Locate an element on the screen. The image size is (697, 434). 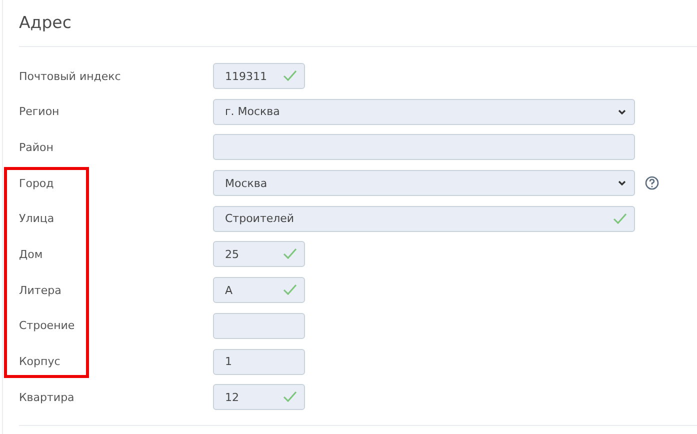
field-label: Корпус is located at coordinates (40, 361).